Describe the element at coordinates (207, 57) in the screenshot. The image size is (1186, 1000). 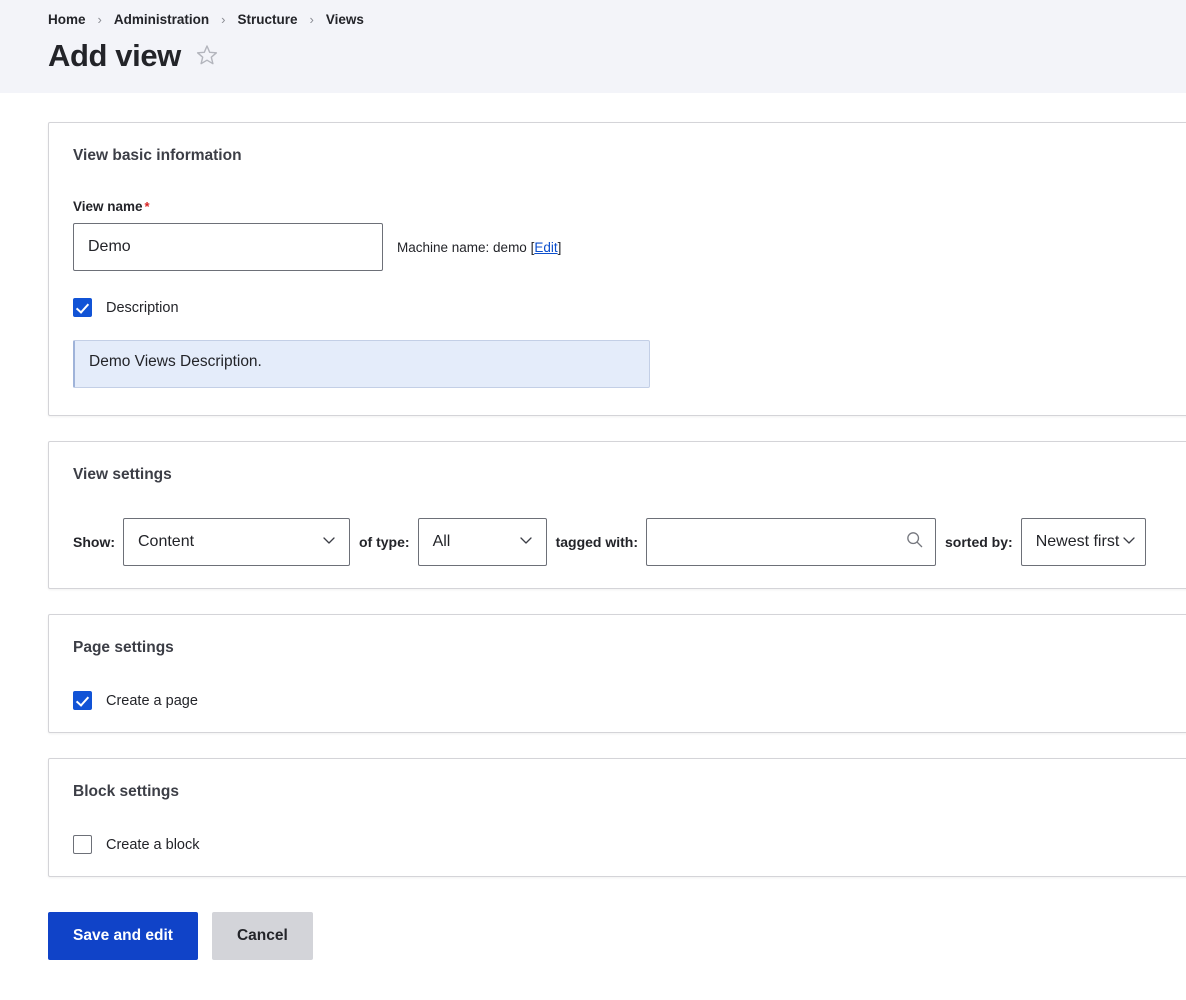
I see `star-outline-icon` at that location.